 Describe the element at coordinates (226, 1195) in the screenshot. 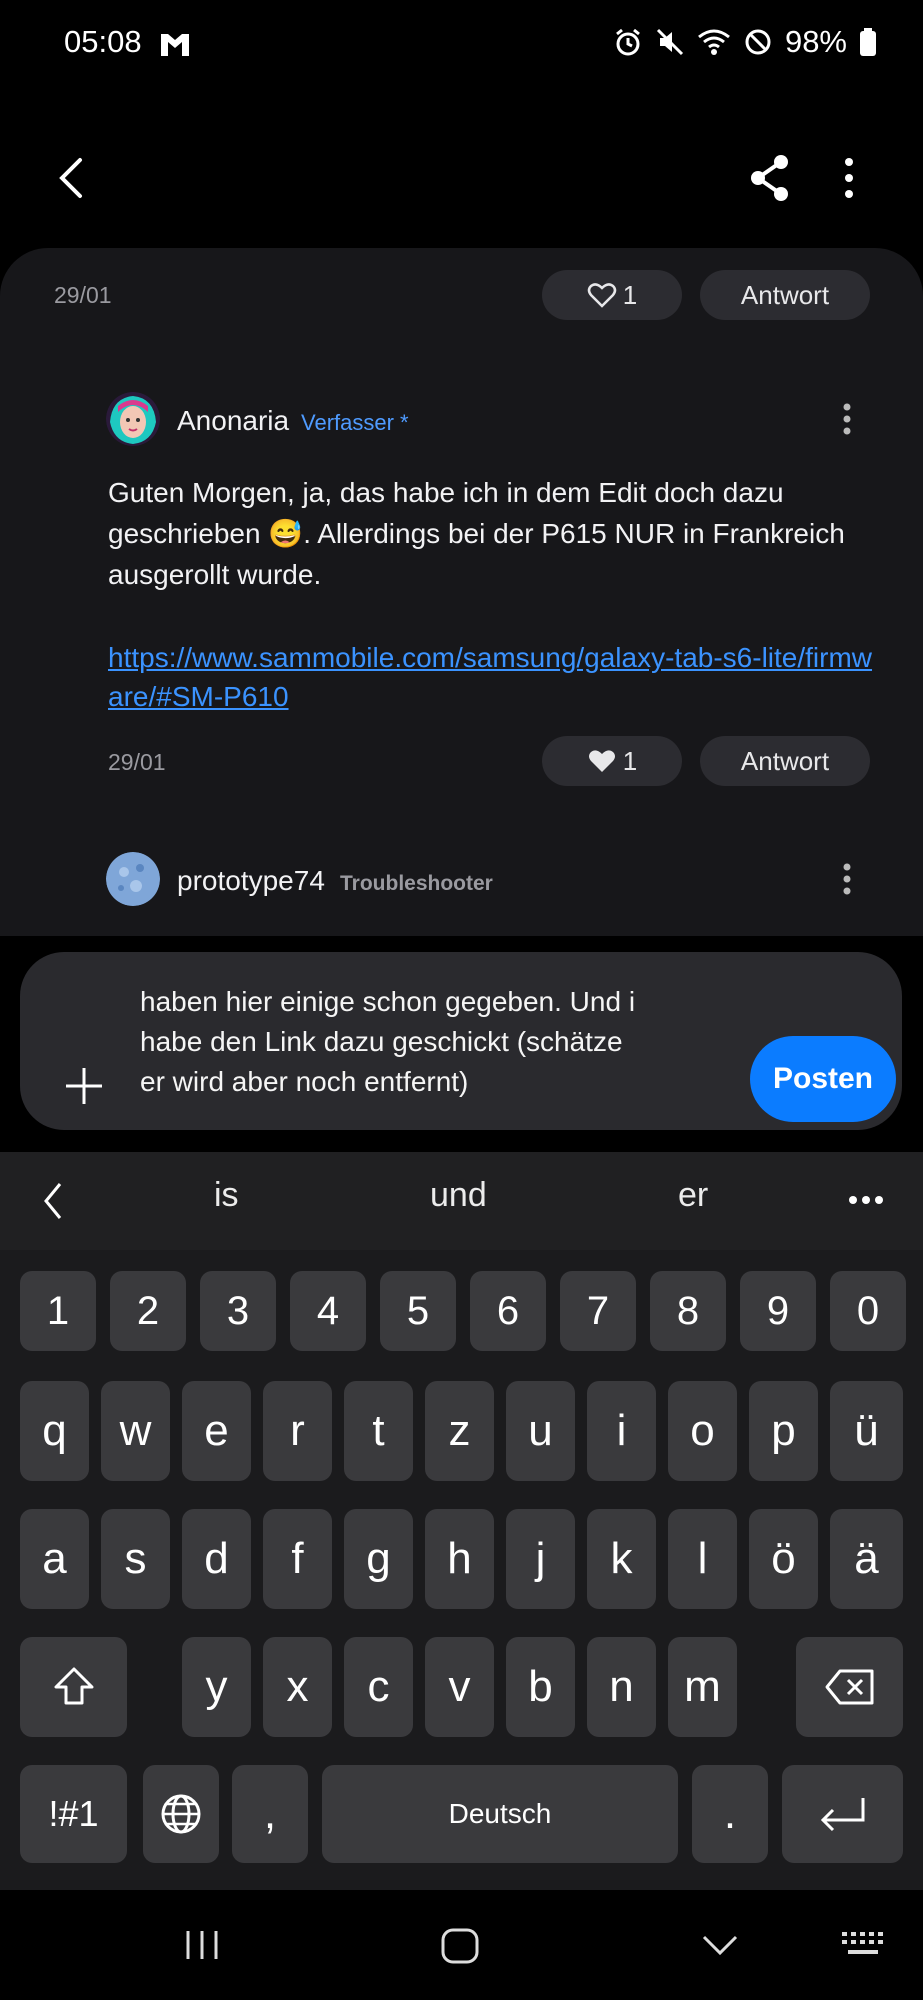

I see `suggestion: is` at that location.